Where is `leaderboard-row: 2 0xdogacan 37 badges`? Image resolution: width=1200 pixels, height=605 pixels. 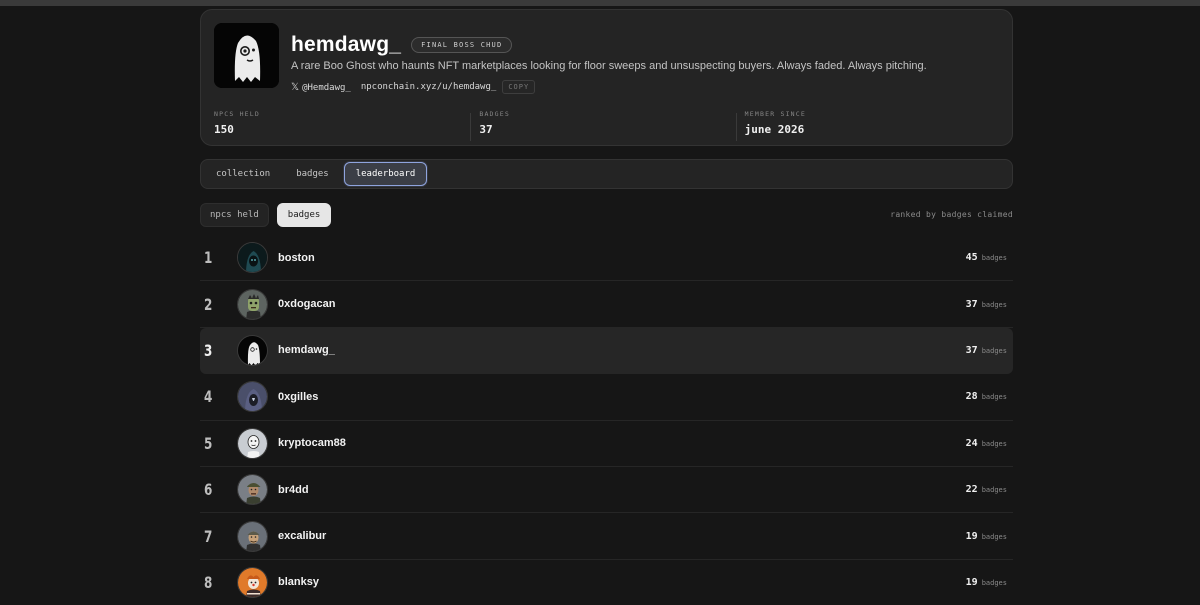 leaderboard-row: 2 0xdogacan 37 badges is located at coordinates (606, 304).